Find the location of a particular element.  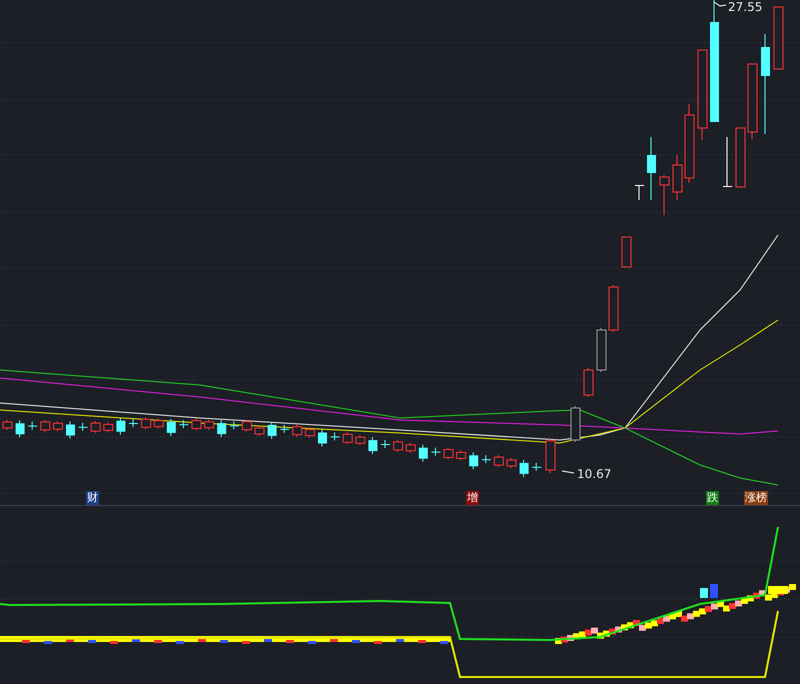

event-marker: 涨榜 is located at coordinates (756, 498).